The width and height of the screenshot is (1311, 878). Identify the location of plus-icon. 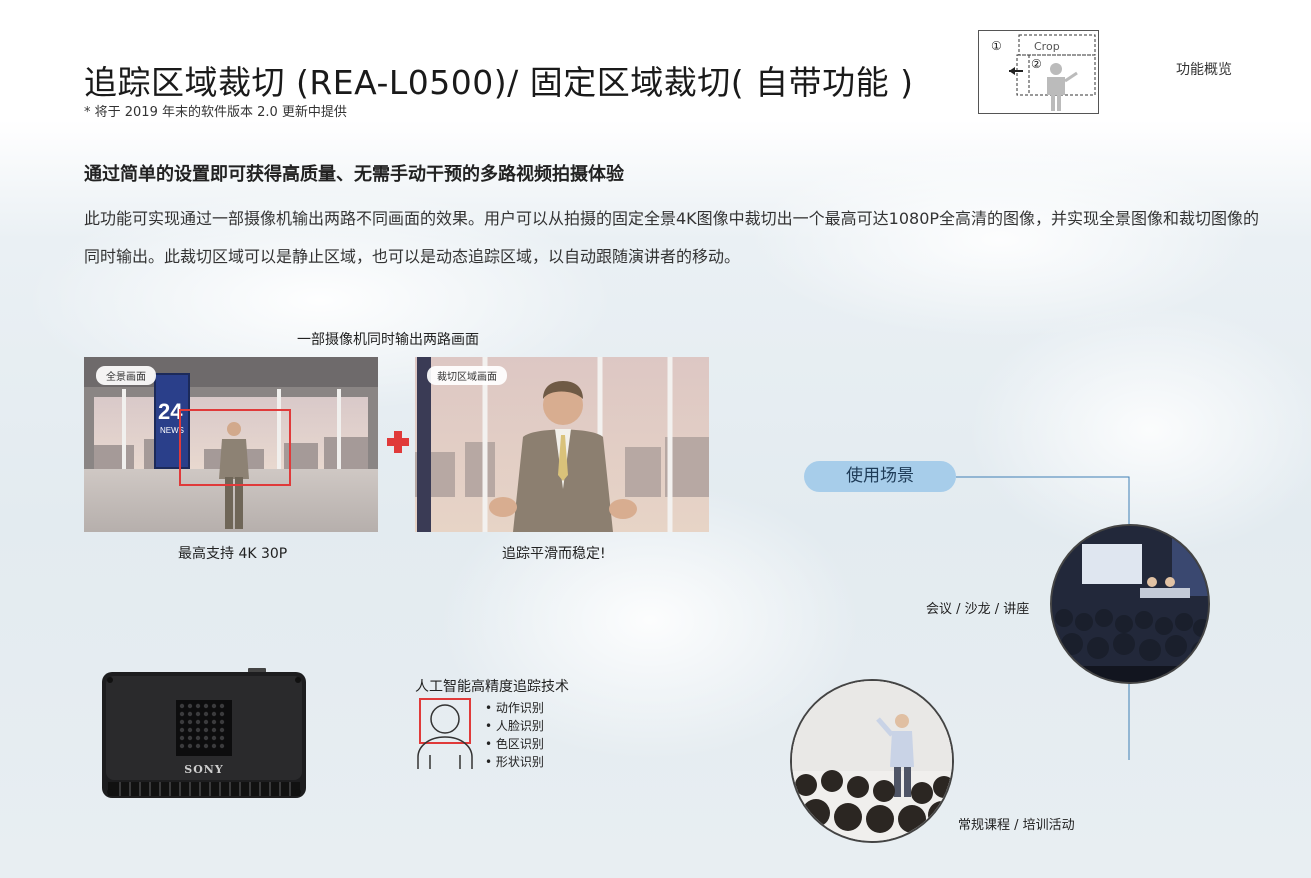
(398, 442).